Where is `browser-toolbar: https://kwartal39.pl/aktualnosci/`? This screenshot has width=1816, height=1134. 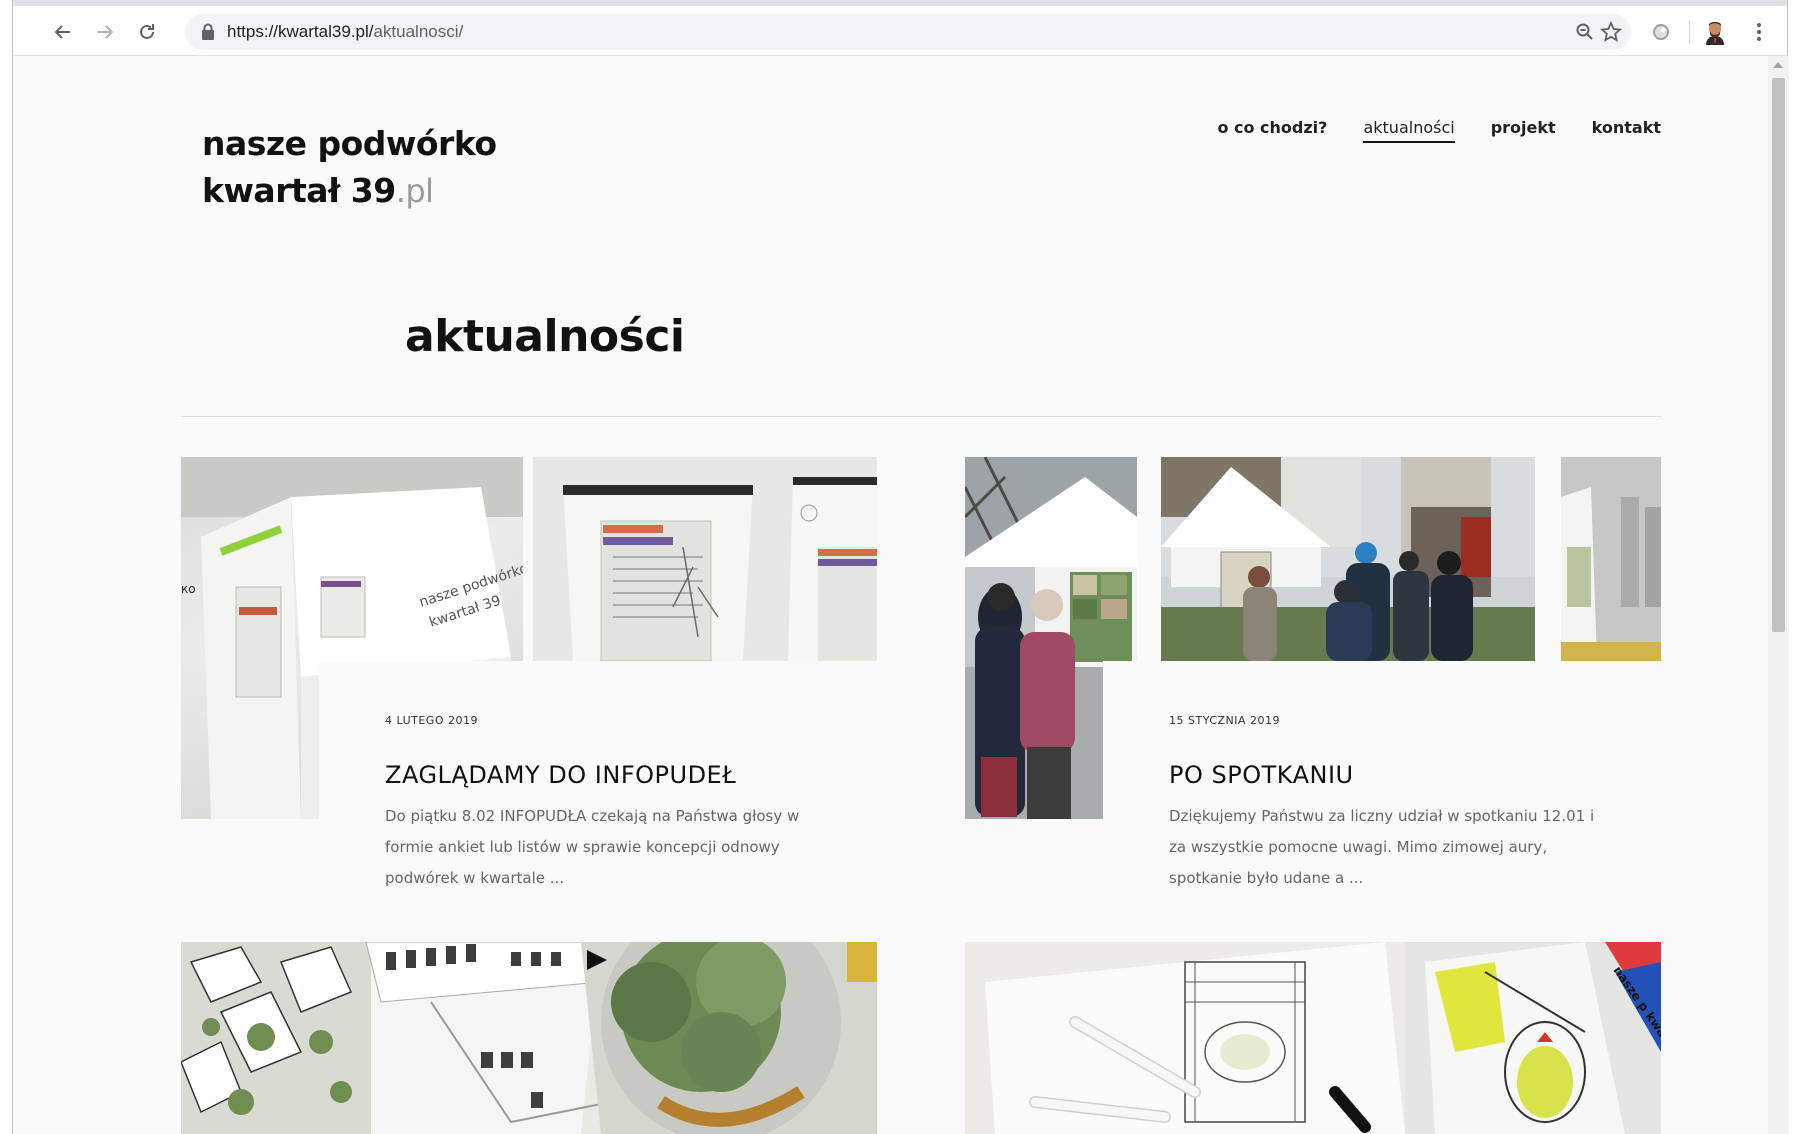
browser-toolbar: https://kwartal39.pl/aktualnosci/ is located at coordinates (900, 31).